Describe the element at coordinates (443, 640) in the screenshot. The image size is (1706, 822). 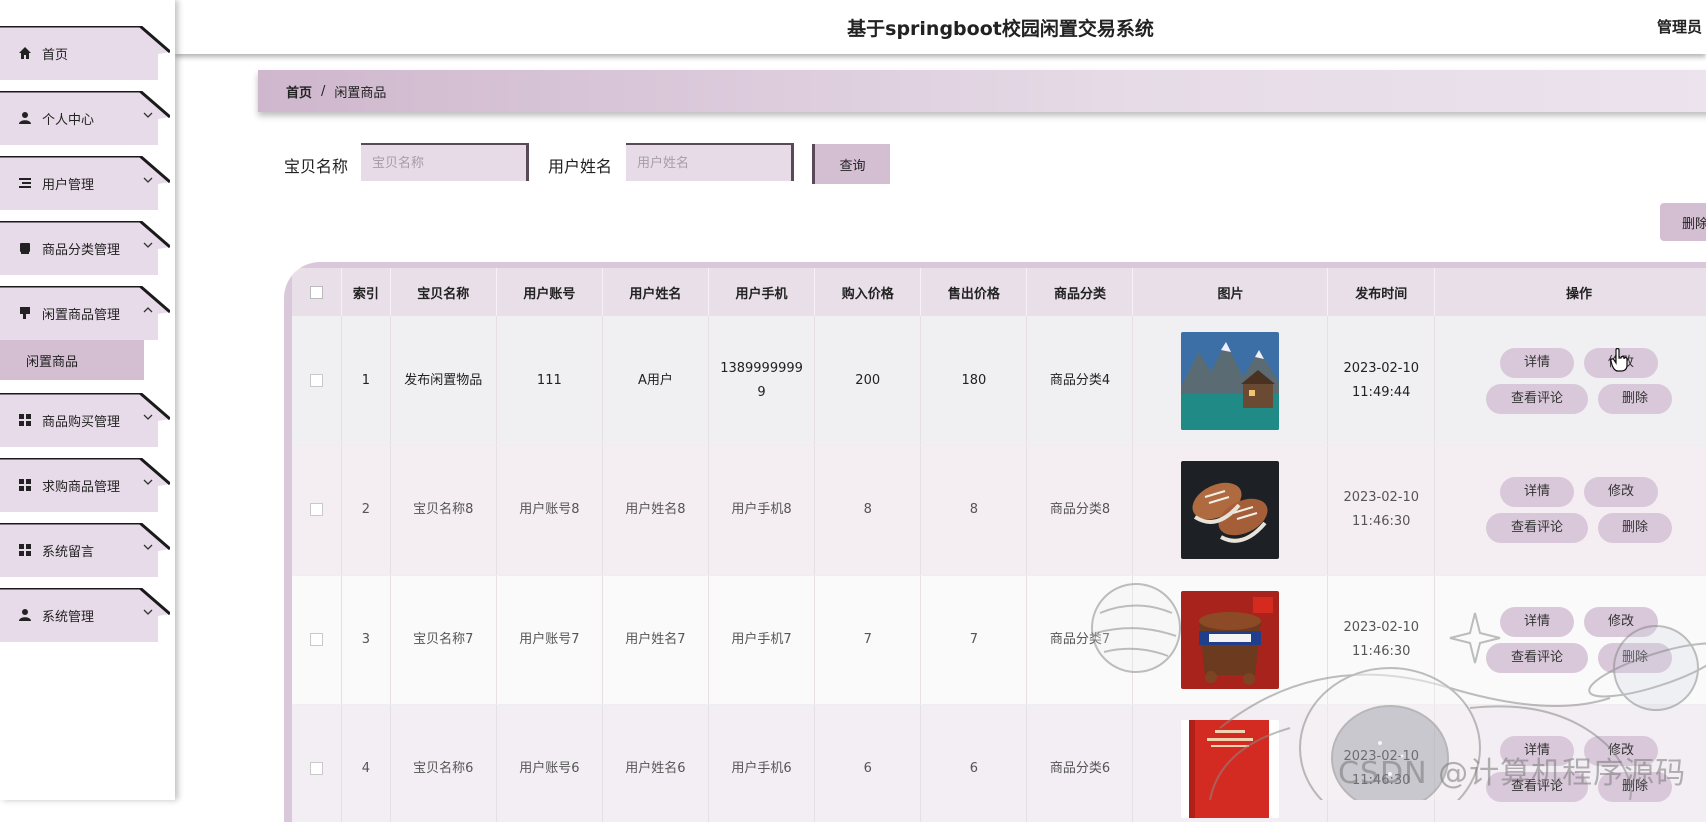
I see `cell-name: 宝贝名称7` at that location.